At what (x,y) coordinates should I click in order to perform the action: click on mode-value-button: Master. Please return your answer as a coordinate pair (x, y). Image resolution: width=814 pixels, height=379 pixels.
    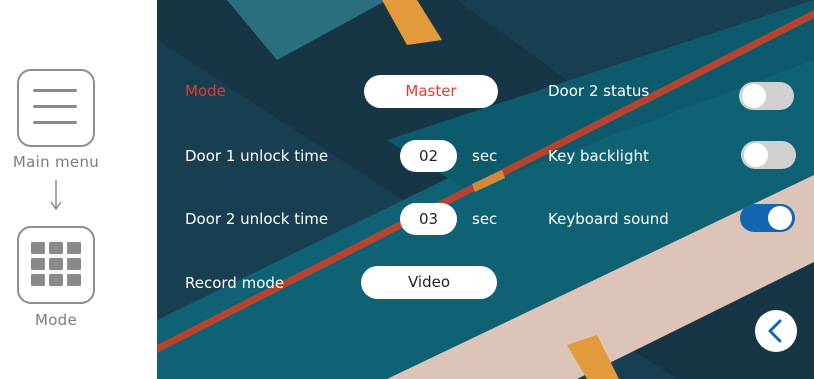
    Looking at the image, I should click on (431, 91).